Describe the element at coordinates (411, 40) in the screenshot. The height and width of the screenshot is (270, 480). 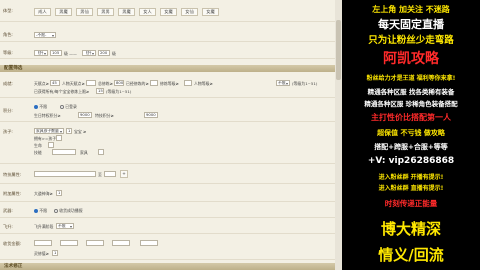
I see `promo-fans-line: 只为让粉丝少走弯路` at that location.